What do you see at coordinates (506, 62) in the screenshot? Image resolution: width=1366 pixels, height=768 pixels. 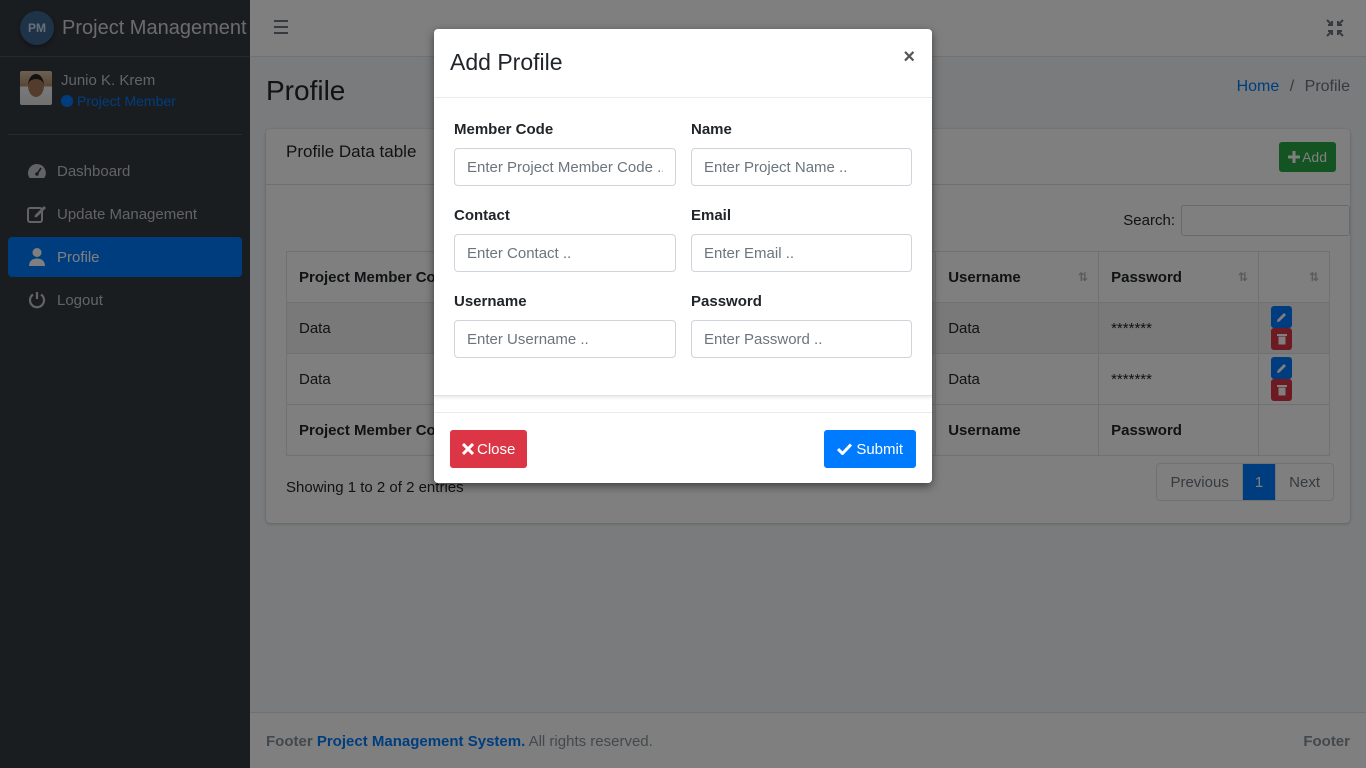 I see `modal-title: Add Profile` at bounding box center [506, 62].